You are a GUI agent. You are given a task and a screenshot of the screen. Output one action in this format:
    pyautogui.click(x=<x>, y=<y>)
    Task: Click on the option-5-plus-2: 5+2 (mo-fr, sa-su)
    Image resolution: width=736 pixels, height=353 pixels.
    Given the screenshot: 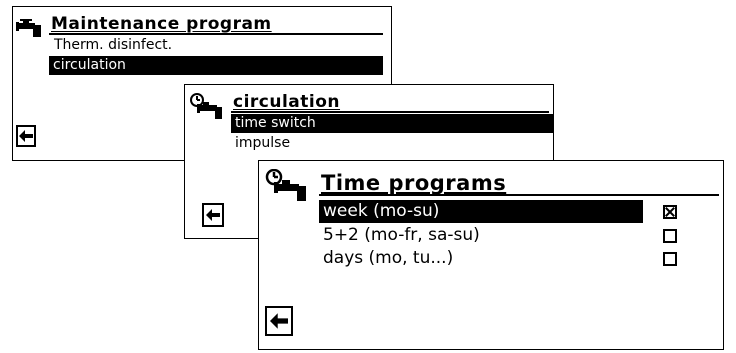 What is the action you would take?
    pyautogui.click(x=399, y=235)
    